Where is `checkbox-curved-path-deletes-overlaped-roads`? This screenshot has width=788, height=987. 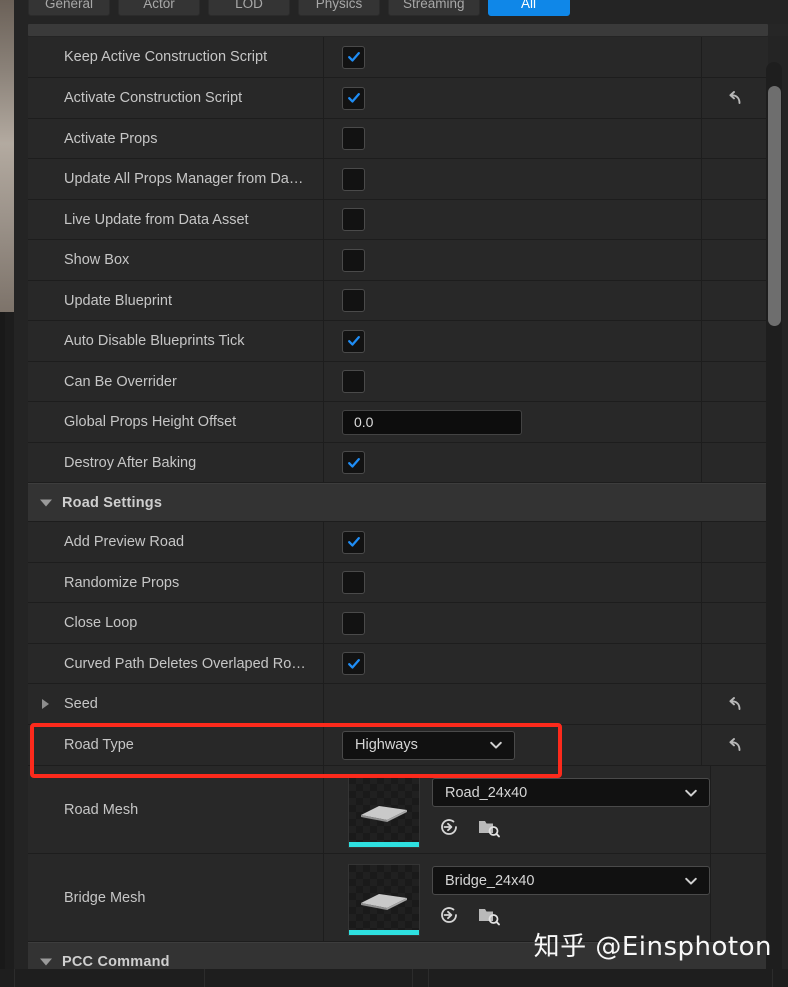 checkbox-curved-path-deletes-overlaped-roads is located at coordinates (353, 663).